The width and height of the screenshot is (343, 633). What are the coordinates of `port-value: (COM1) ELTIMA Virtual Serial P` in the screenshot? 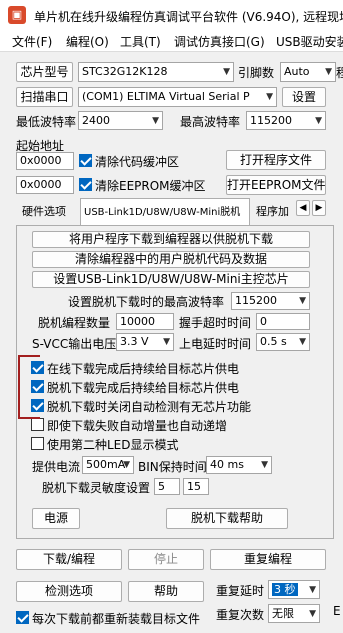 It's located at (166, 96).